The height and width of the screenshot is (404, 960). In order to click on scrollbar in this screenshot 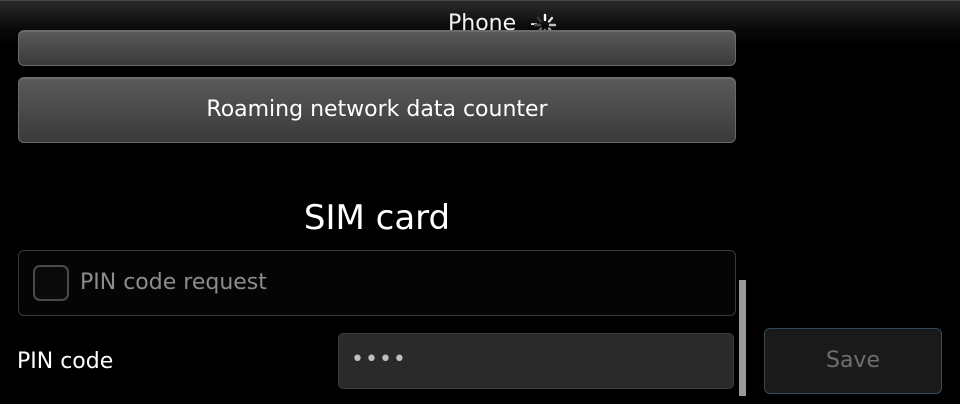, I will do `click(742, 338)`.